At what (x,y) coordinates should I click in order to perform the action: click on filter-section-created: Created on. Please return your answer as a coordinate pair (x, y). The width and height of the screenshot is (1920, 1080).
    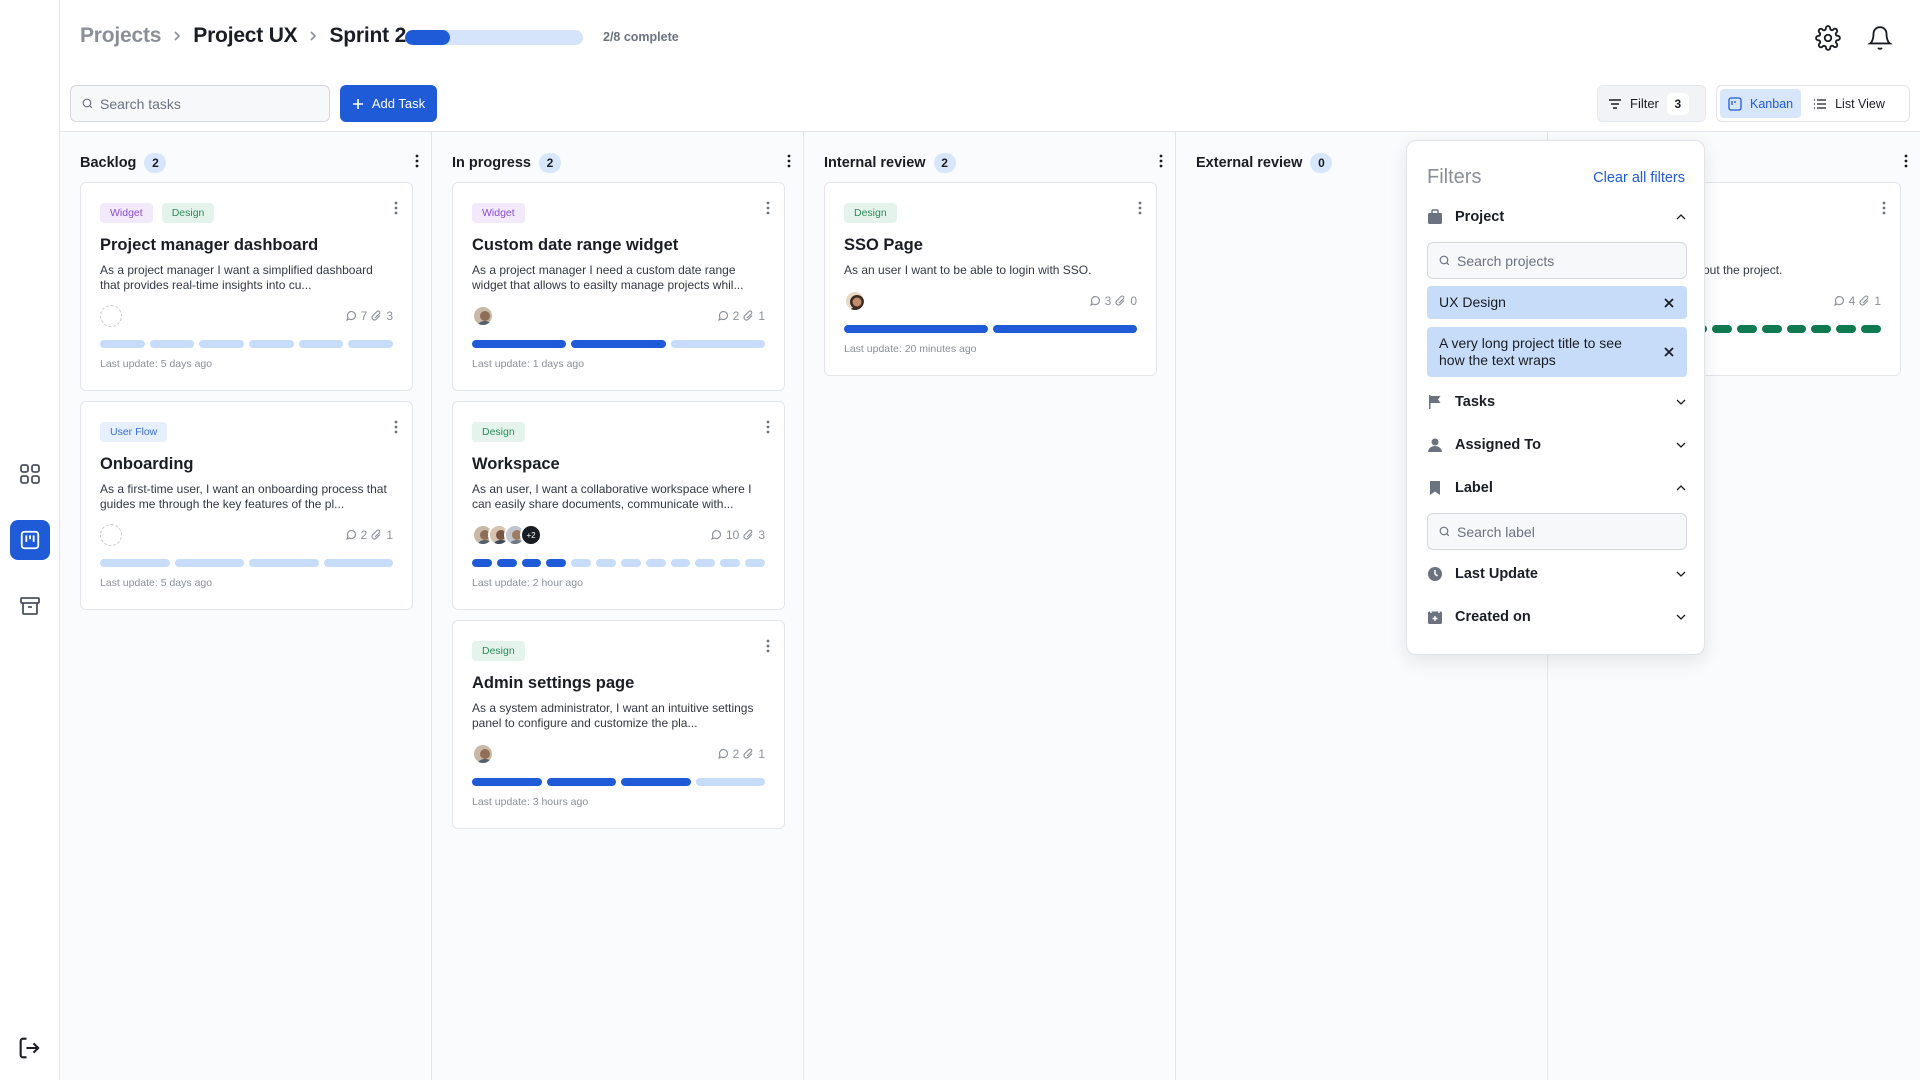
    Looking at the image, I should click on (1557, 617).